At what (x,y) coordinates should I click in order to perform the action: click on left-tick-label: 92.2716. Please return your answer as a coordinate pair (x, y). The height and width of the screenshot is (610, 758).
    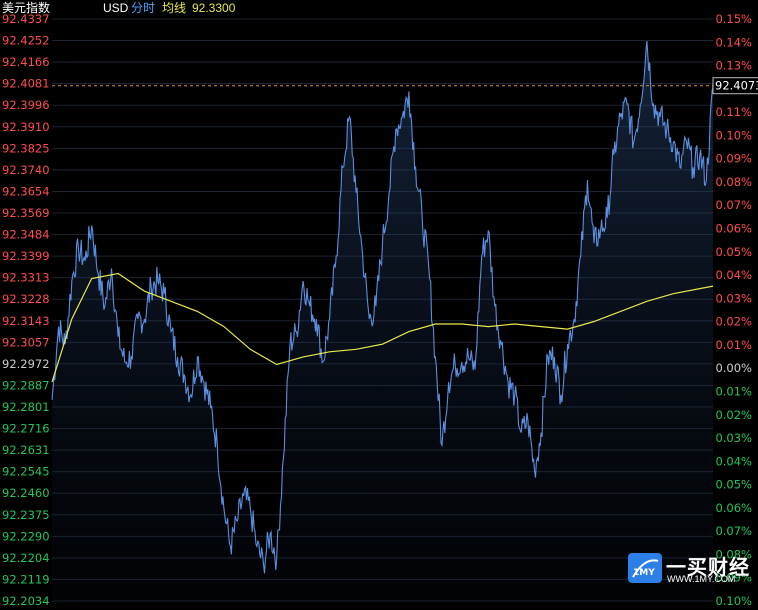
    Looking at the image, I should click on (26, 429).